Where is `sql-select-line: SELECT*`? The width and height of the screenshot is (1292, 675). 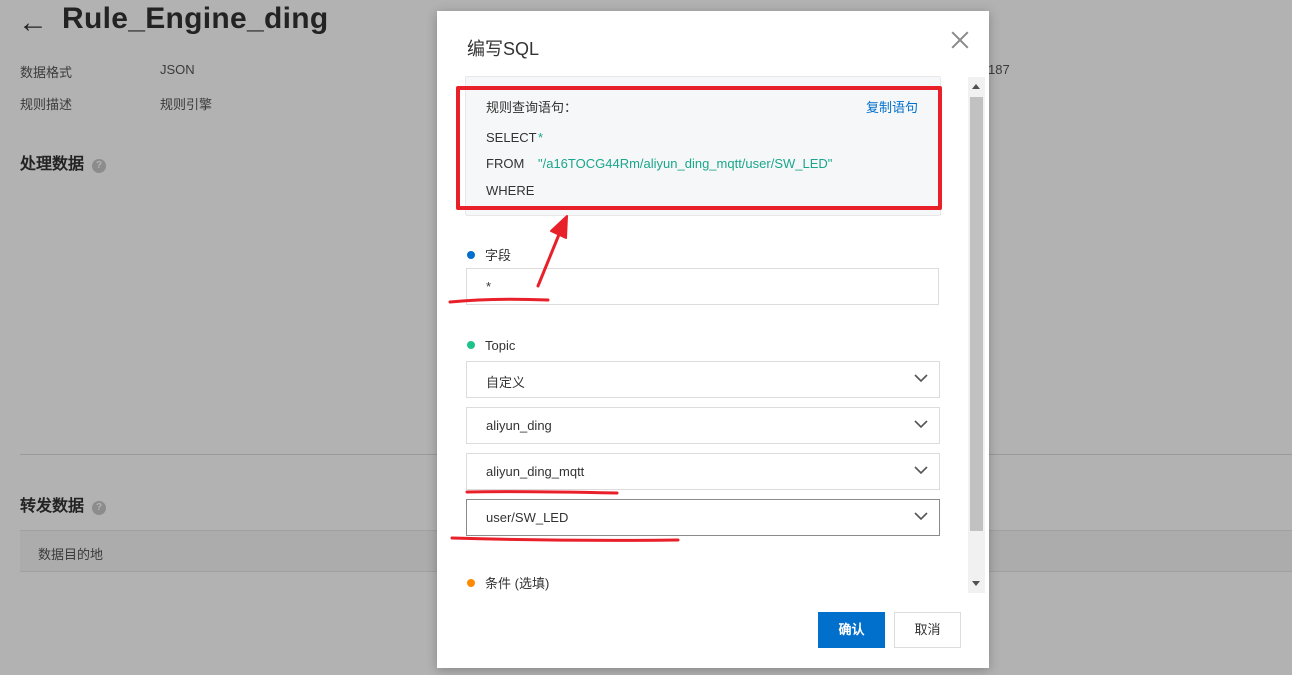
sql-select-line: SELECT* is located at coordinates (514, 137).